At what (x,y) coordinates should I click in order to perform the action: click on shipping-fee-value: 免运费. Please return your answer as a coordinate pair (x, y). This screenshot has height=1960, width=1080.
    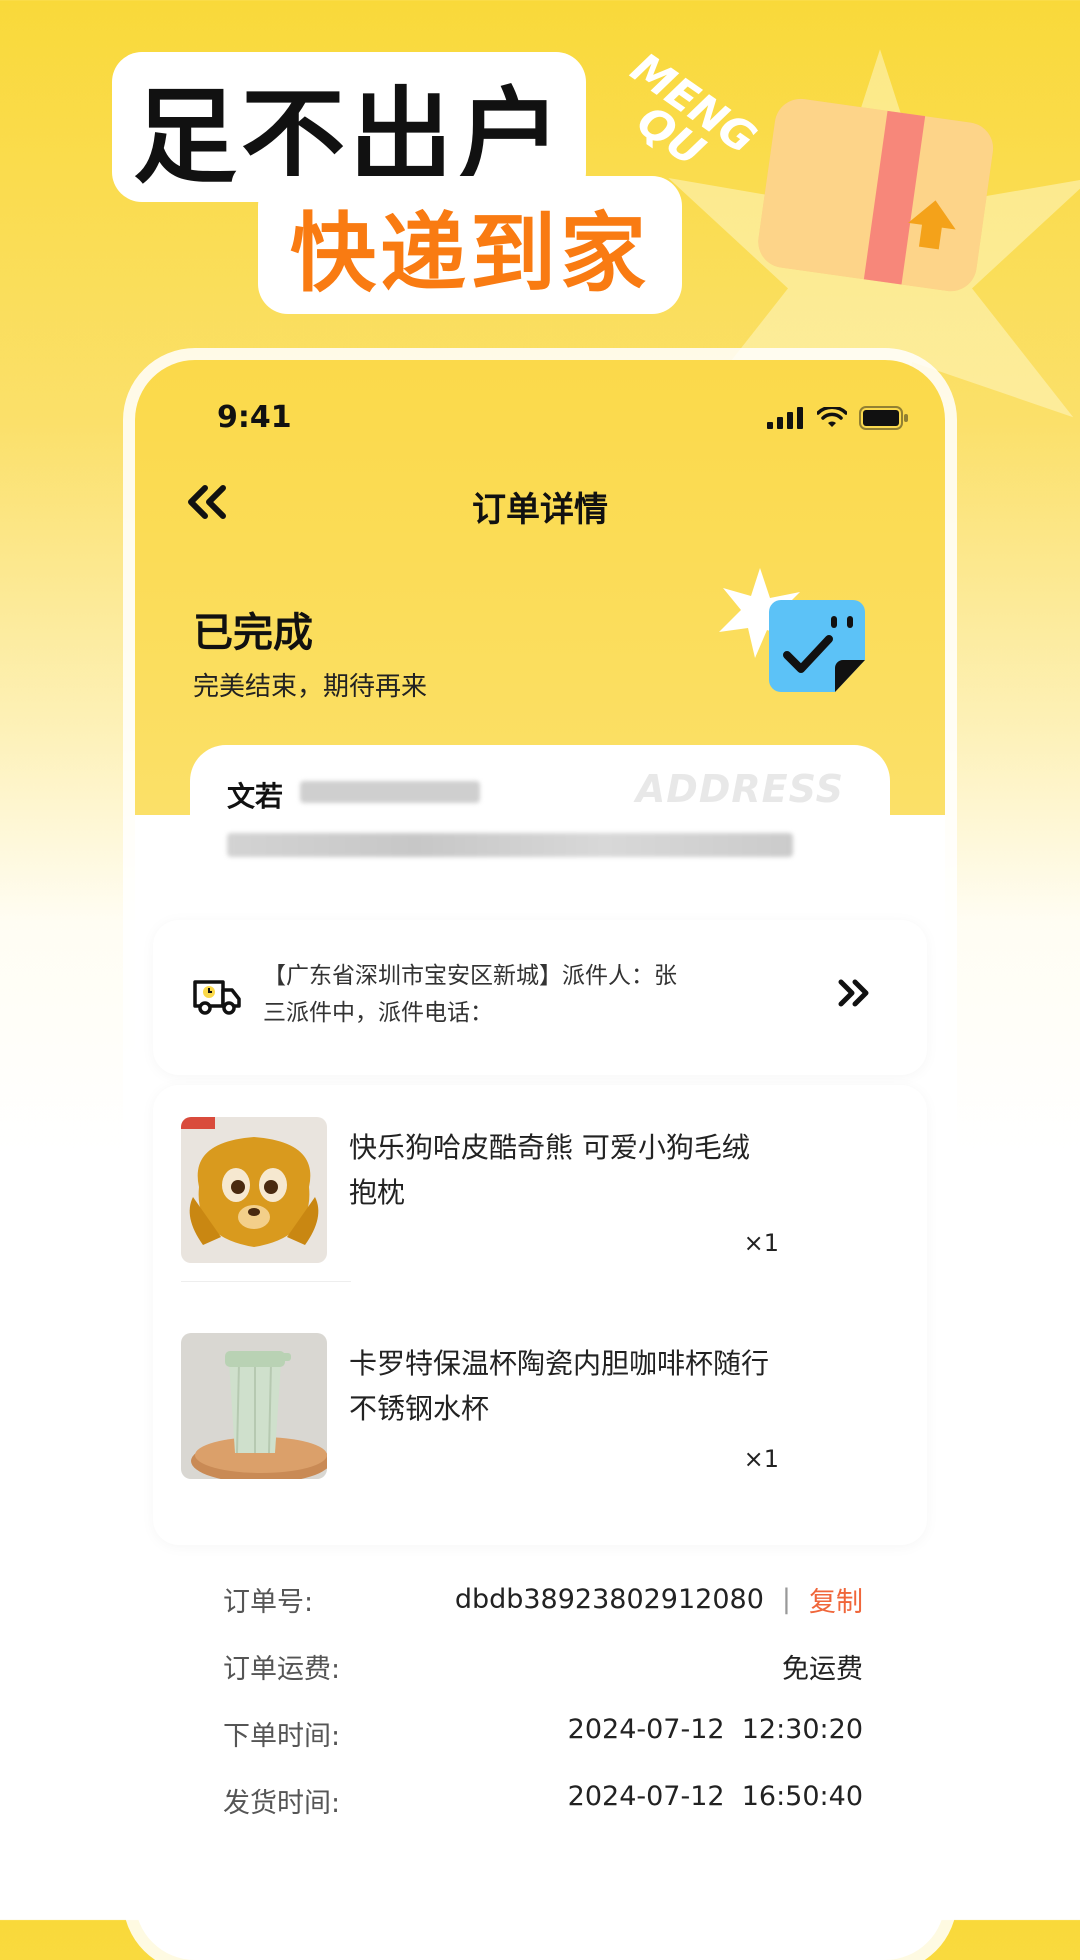
    Looking at the image, I should click on (822, 1669).